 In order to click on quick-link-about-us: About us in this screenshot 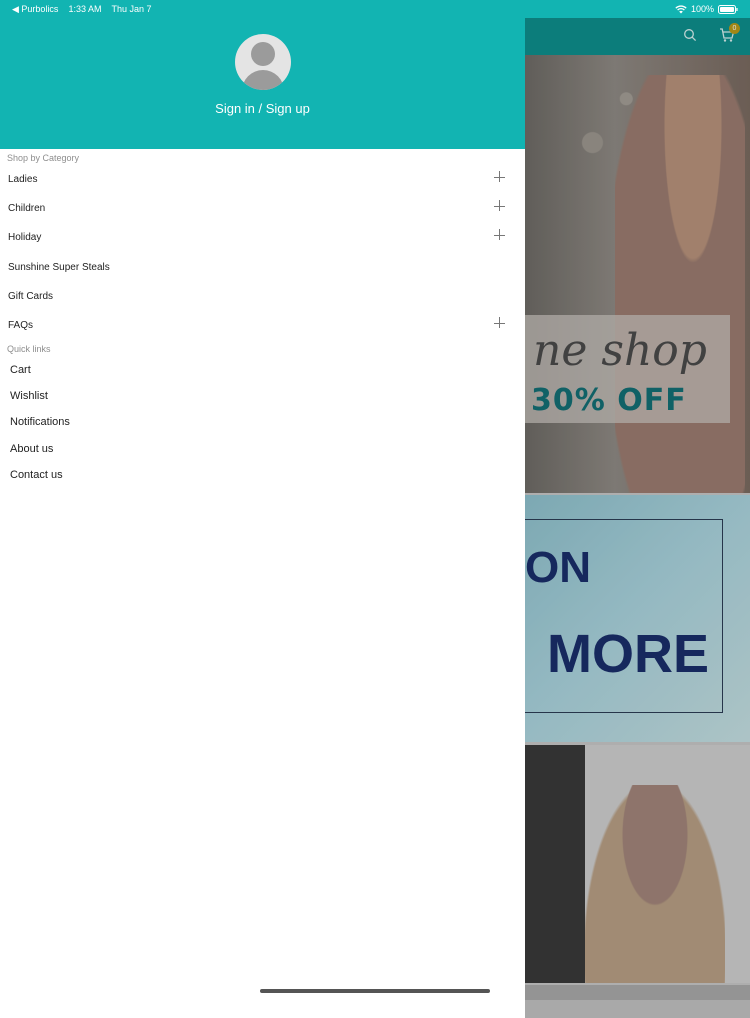, I will do `click(262, 449)`.